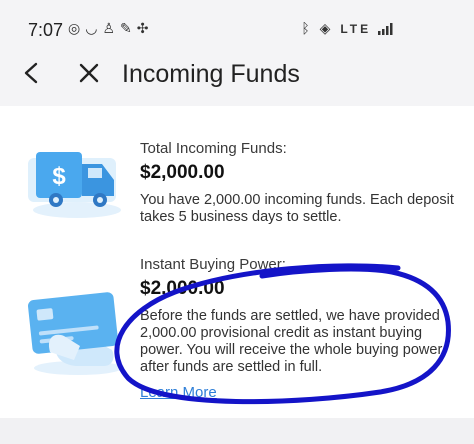 This screenshot has height=444, width=474. Describe the element at coordinates (237, 22) in the screenshot. I see `status-bar: 7:07 ◎◡♙✎✣ ᛒ ◈ LTE` at that location.